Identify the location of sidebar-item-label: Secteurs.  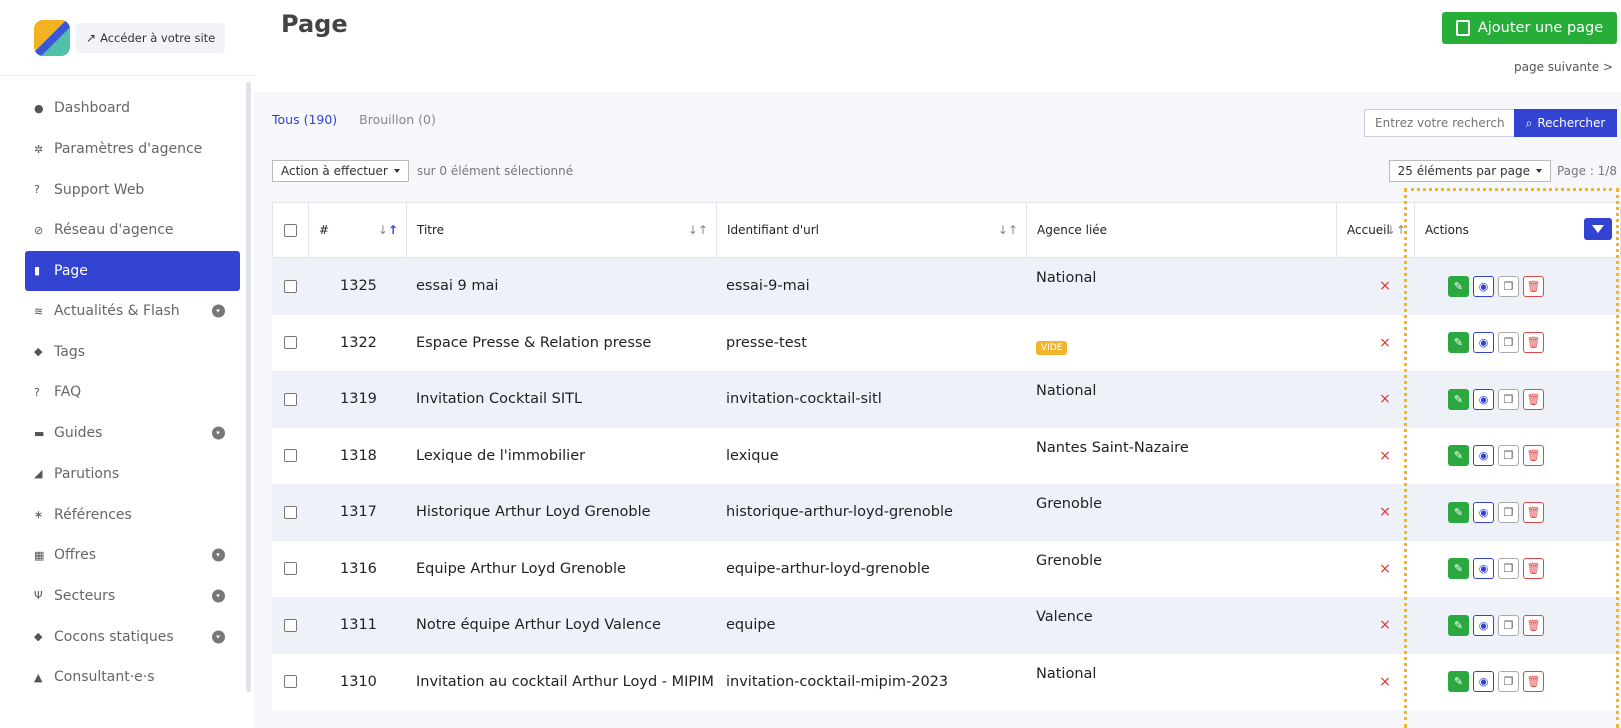
(85, 595).